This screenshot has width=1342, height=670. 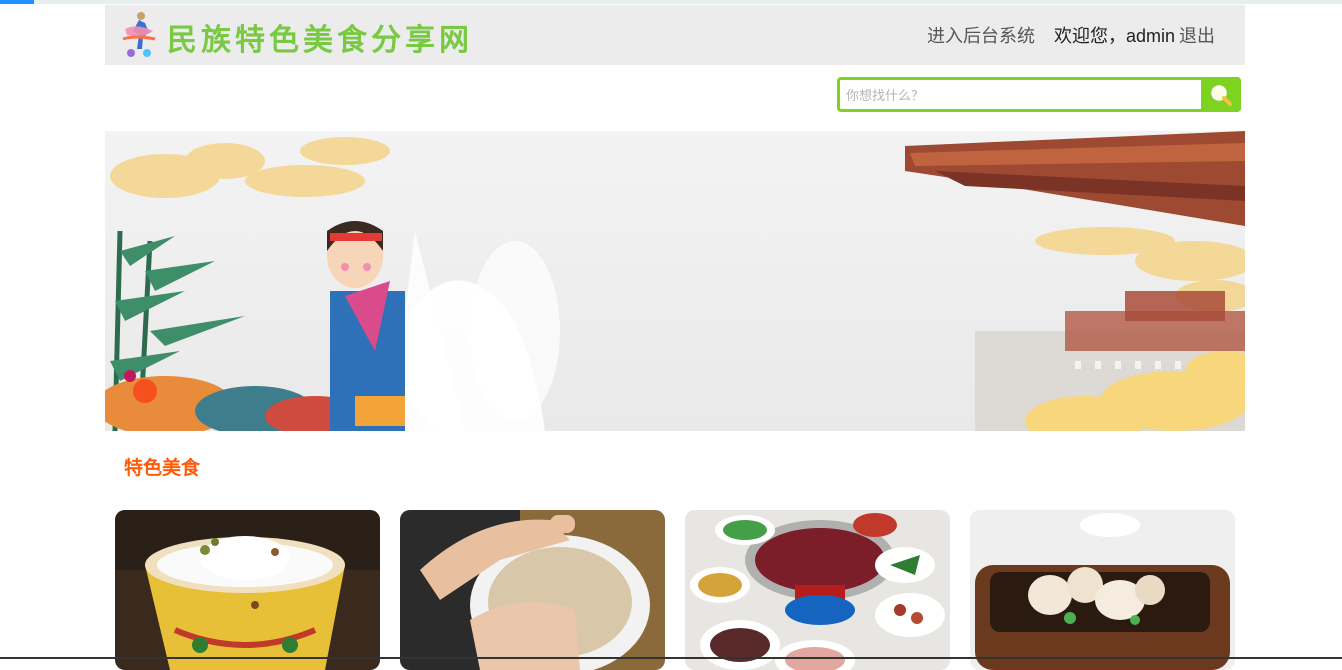 What do you see at coordinates (671, 2) in the screenshot?
I see `top-border` at bounding box center [671, 2].